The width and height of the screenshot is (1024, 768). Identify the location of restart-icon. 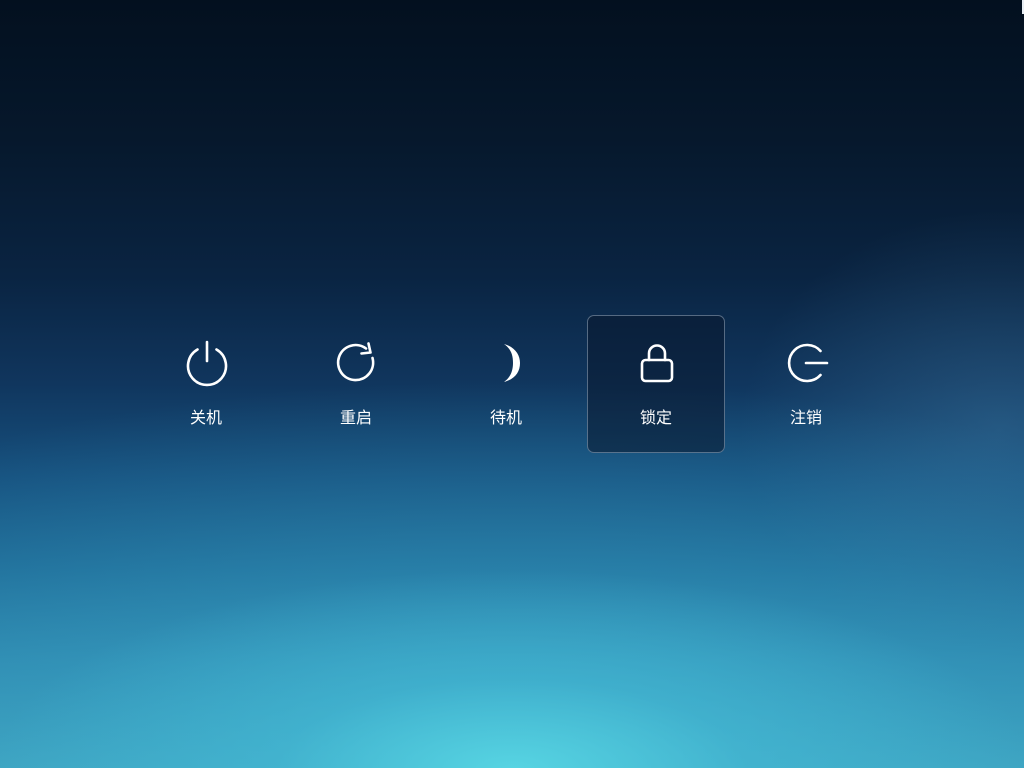
(357, 363).